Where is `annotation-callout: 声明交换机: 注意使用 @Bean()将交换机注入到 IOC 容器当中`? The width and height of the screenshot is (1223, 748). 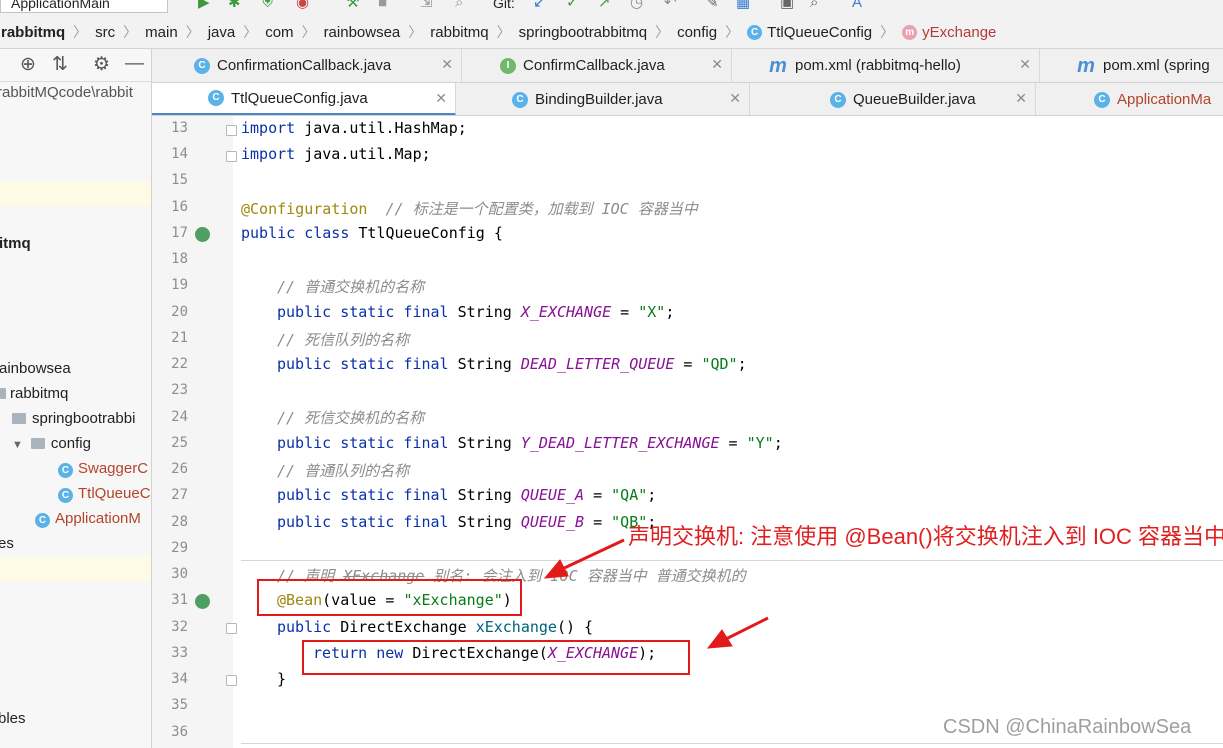
annotation-callout: 声明交换机: 注意使用 @Bean()将交换机注入到 IOC 容器当中 is located at coordinates (925, 536).